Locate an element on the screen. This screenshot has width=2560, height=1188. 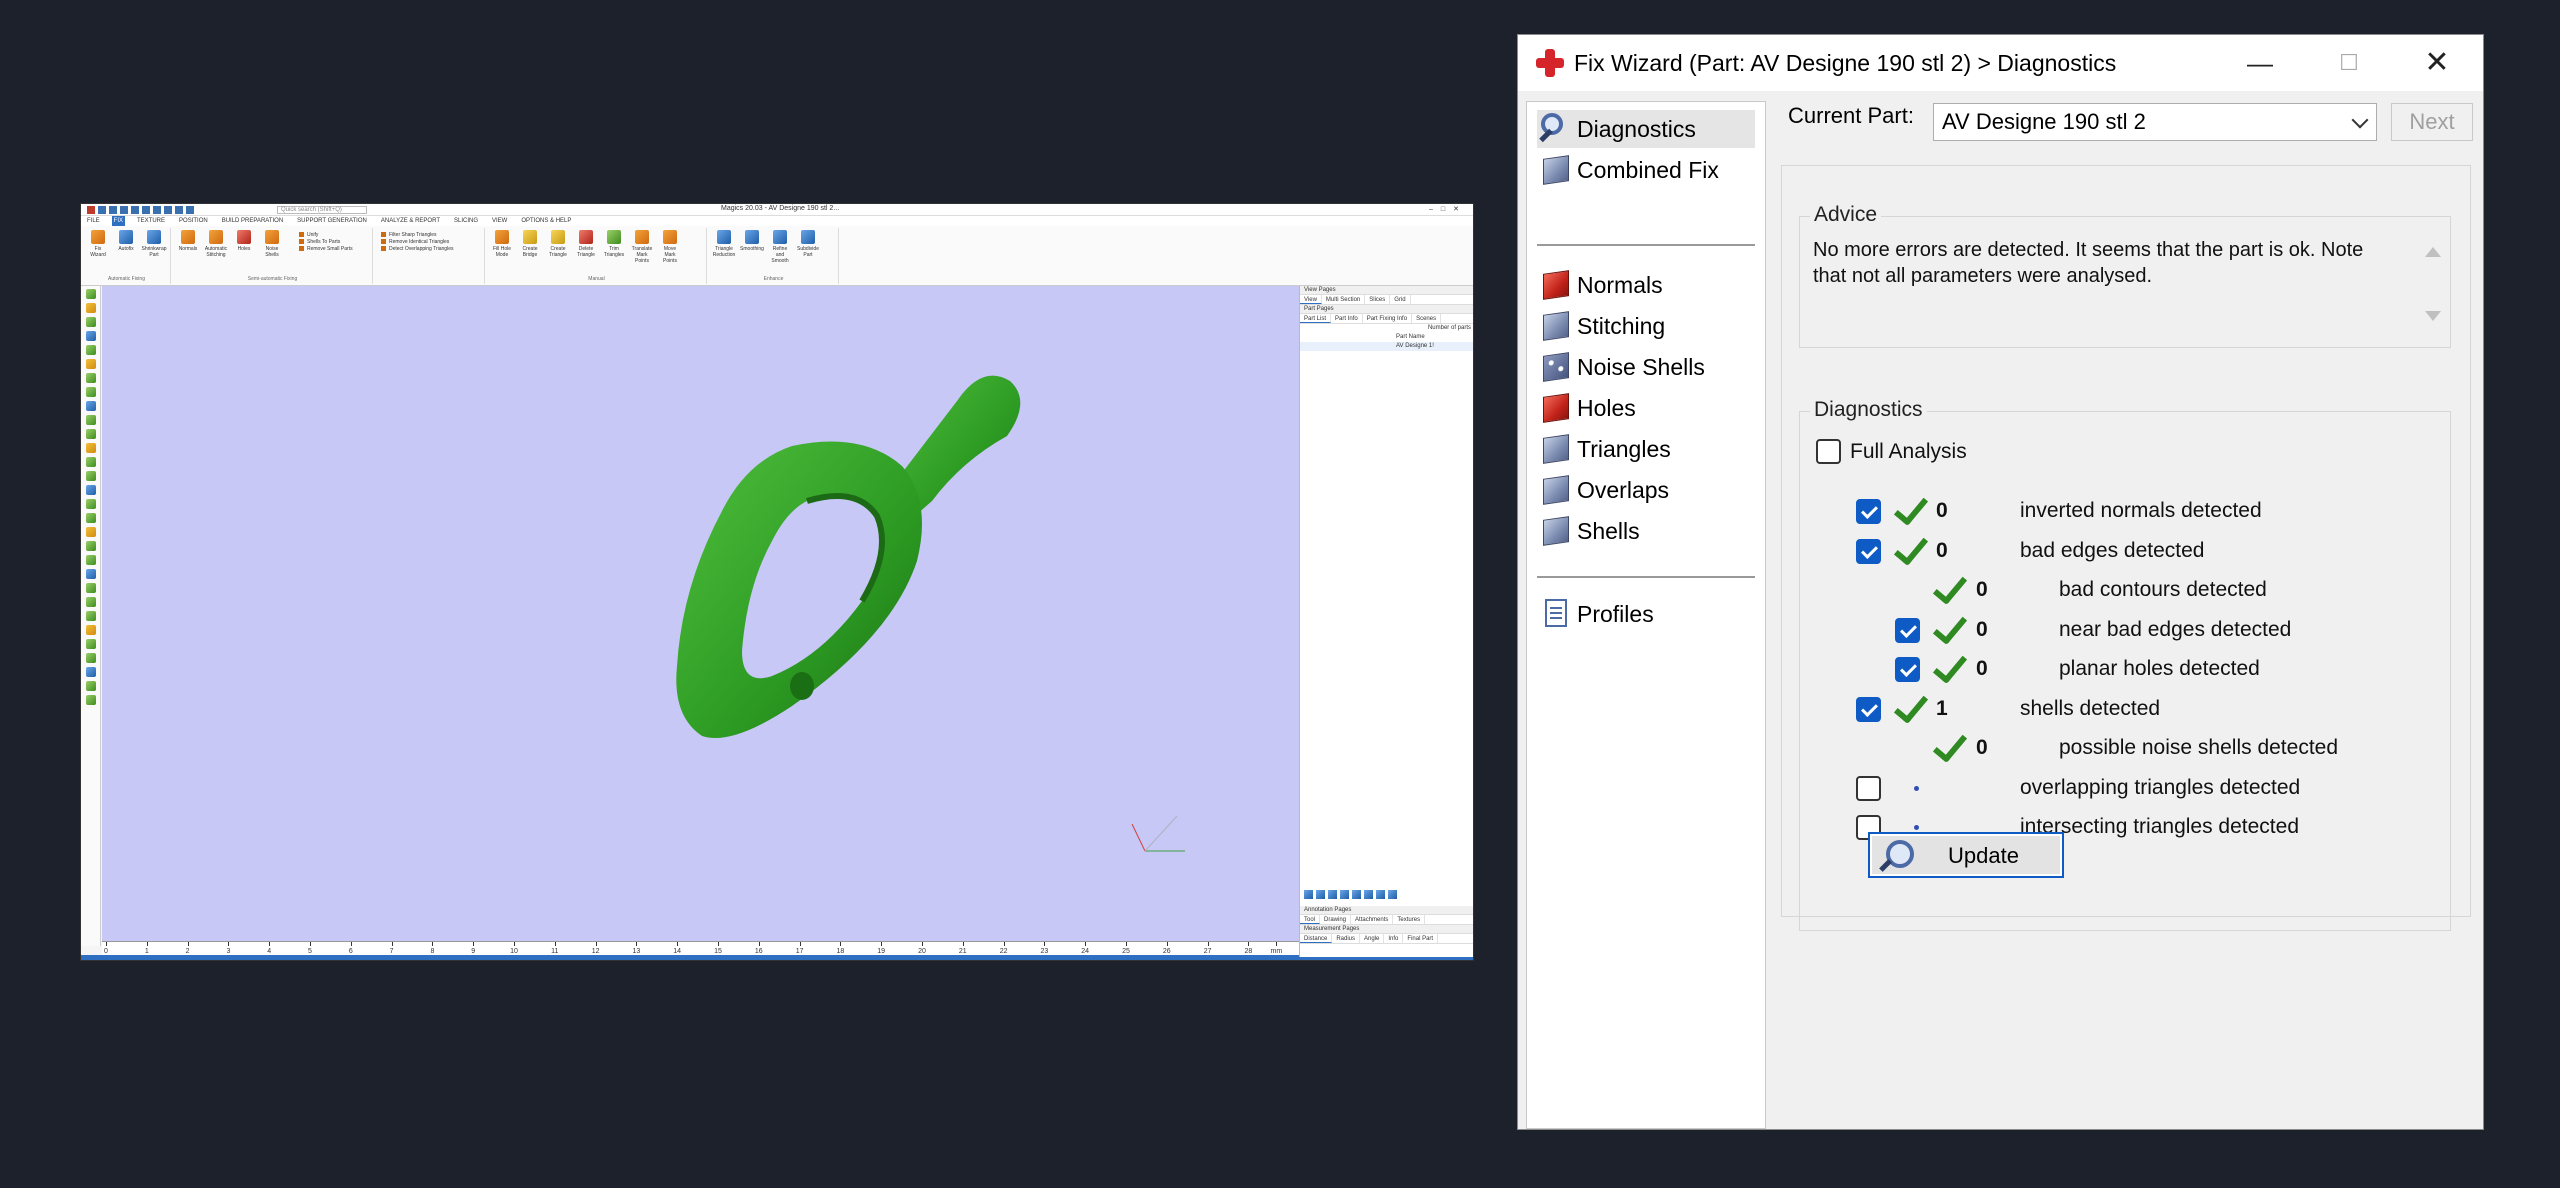
tab-part-fixing-info: Part Fixing Info is located at coordinates (1388, 318).